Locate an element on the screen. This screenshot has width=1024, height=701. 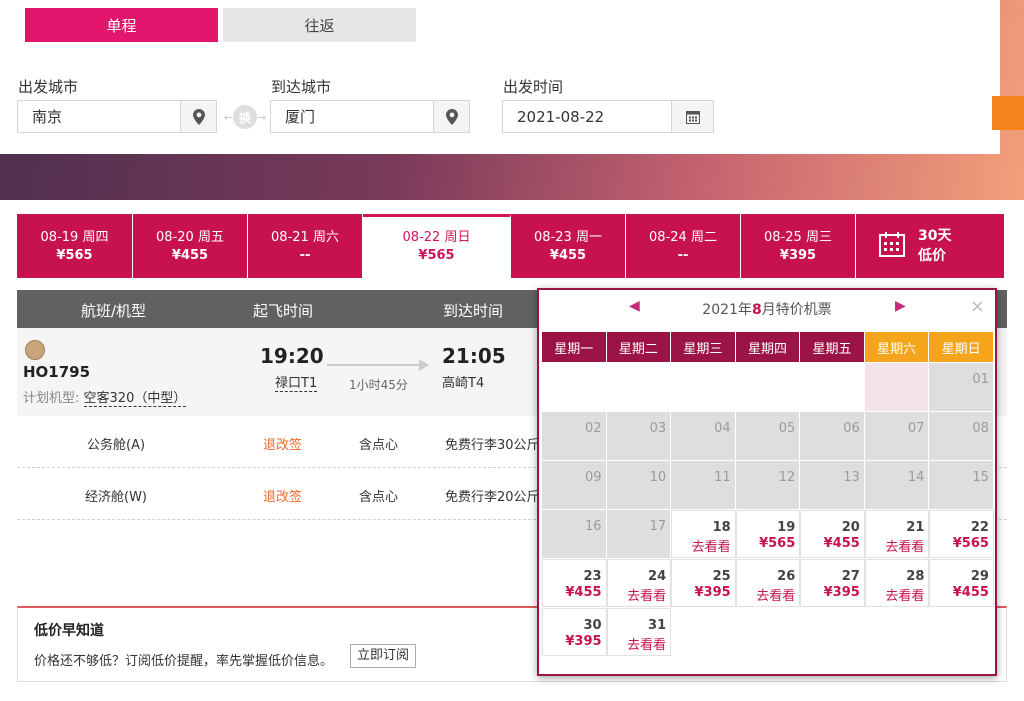
calendar-day: 20 ¥455 is located at coordinates (832, 534).